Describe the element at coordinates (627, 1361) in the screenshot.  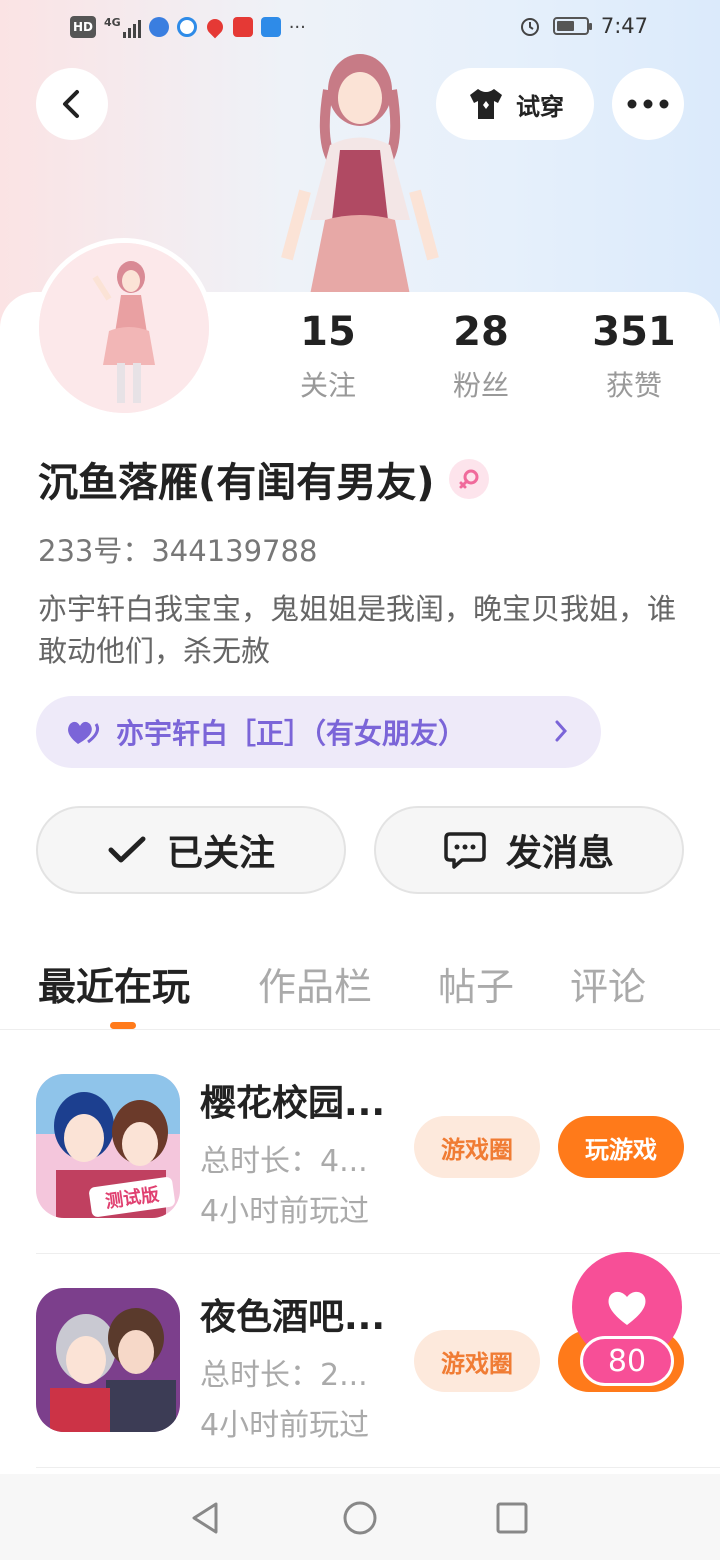
I see `like-count: 80` at that location.